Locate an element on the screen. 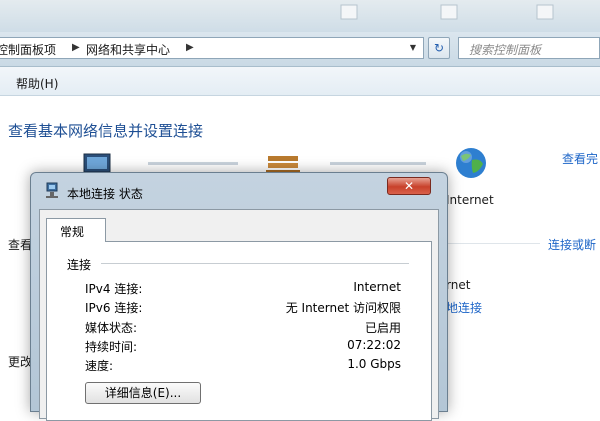  breadcrumb-control-panel-items: 控制面板项 is located at coordinates (28, 49).